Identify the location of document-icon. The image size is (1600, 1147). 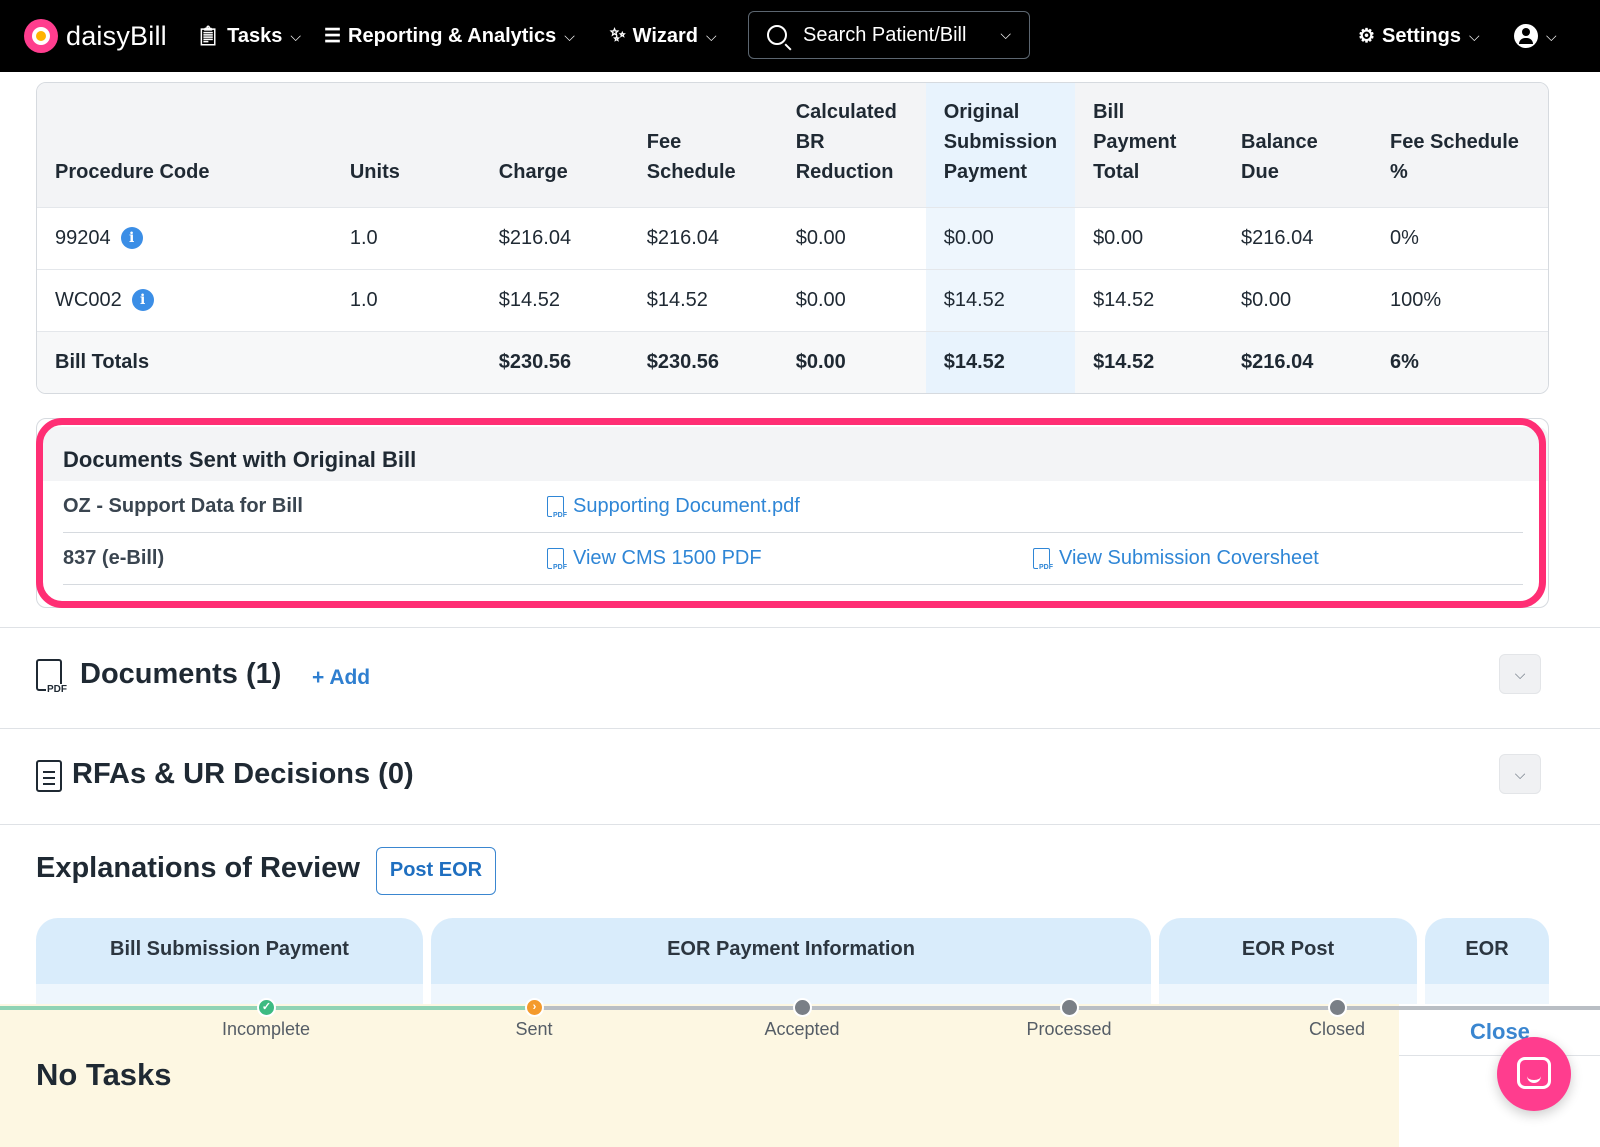
(49, 776).